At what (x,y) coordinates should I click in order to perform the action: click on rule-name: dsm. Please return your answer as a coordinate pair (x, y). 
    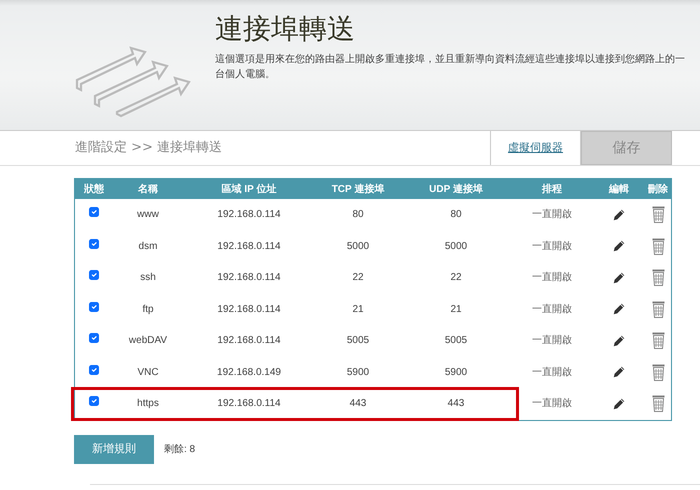
    Looking at the image, I should click on (148, 246).